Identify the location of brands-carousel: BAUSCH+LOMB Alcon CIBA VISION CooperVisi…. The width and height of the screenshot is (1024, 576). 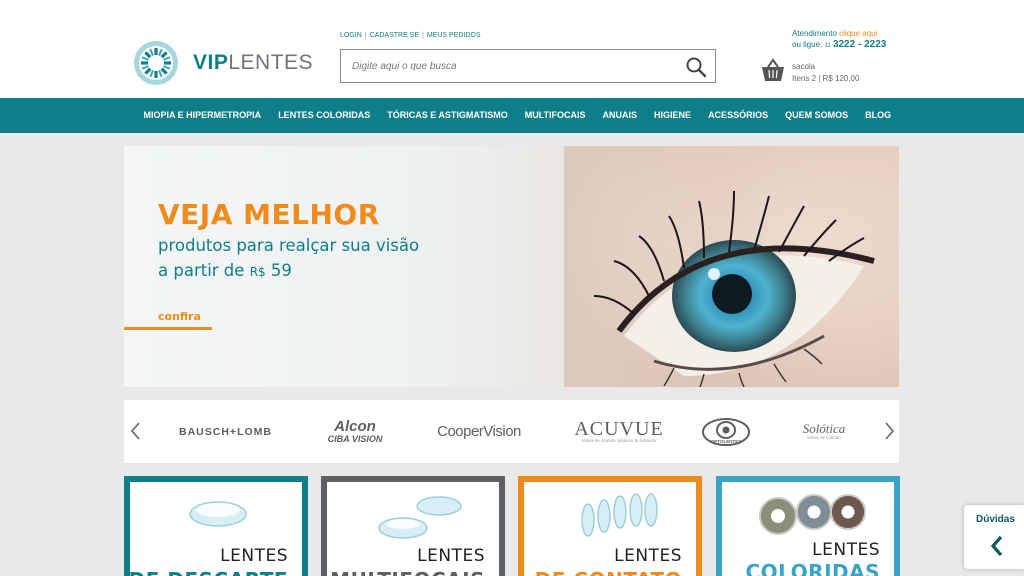
(511, 431).